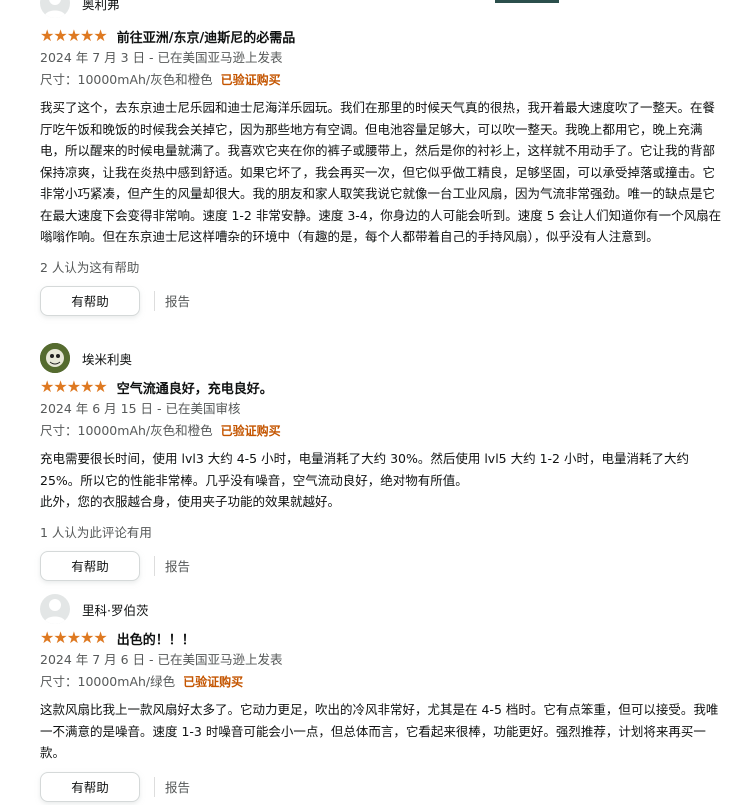 The height and width of the screenshot is (805, 755). What do you see at coordinates (161, 659) in the screenshot?
I see `review-date: 2024 年 7 月 6 日 - 已在美国亚马逊上发表` at bounding box center [161, 659].